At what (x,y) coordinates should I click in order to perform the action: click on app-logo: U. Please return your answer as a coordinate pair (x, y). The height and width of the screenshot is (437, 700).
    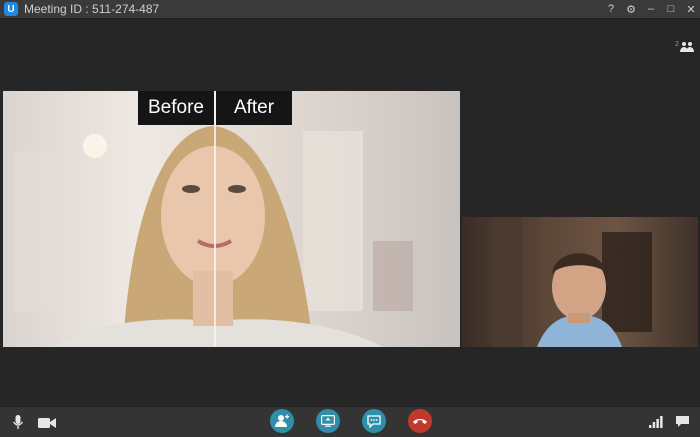
    Looking at the image, I should click on (11, 9).